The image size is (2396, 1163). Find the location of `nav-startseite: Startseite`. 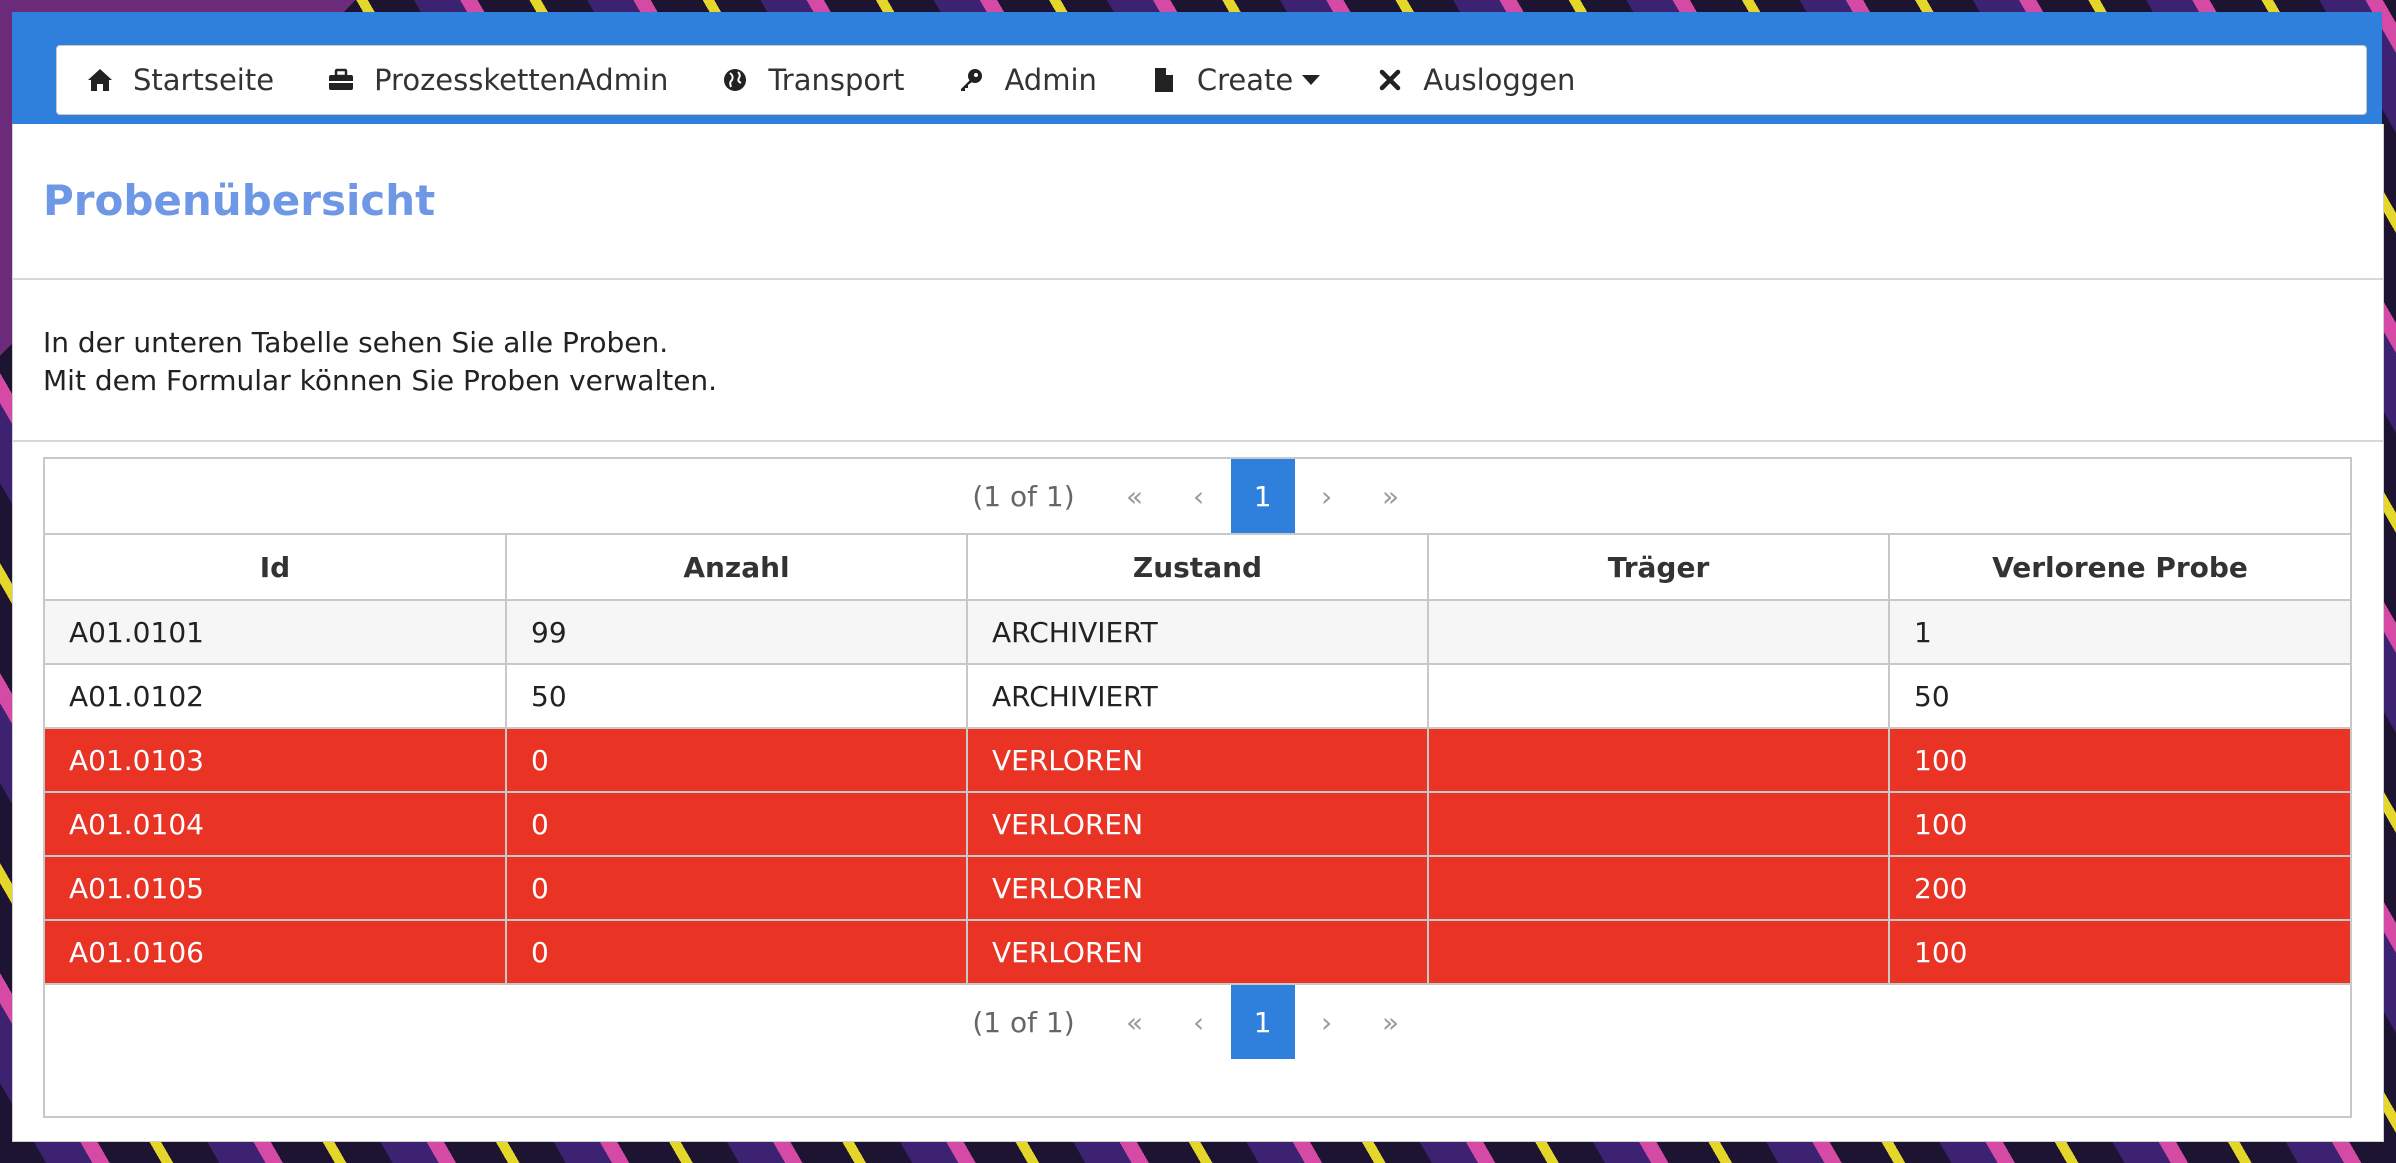

nav-startseite: Startseite is located at coordinates (178, 80).